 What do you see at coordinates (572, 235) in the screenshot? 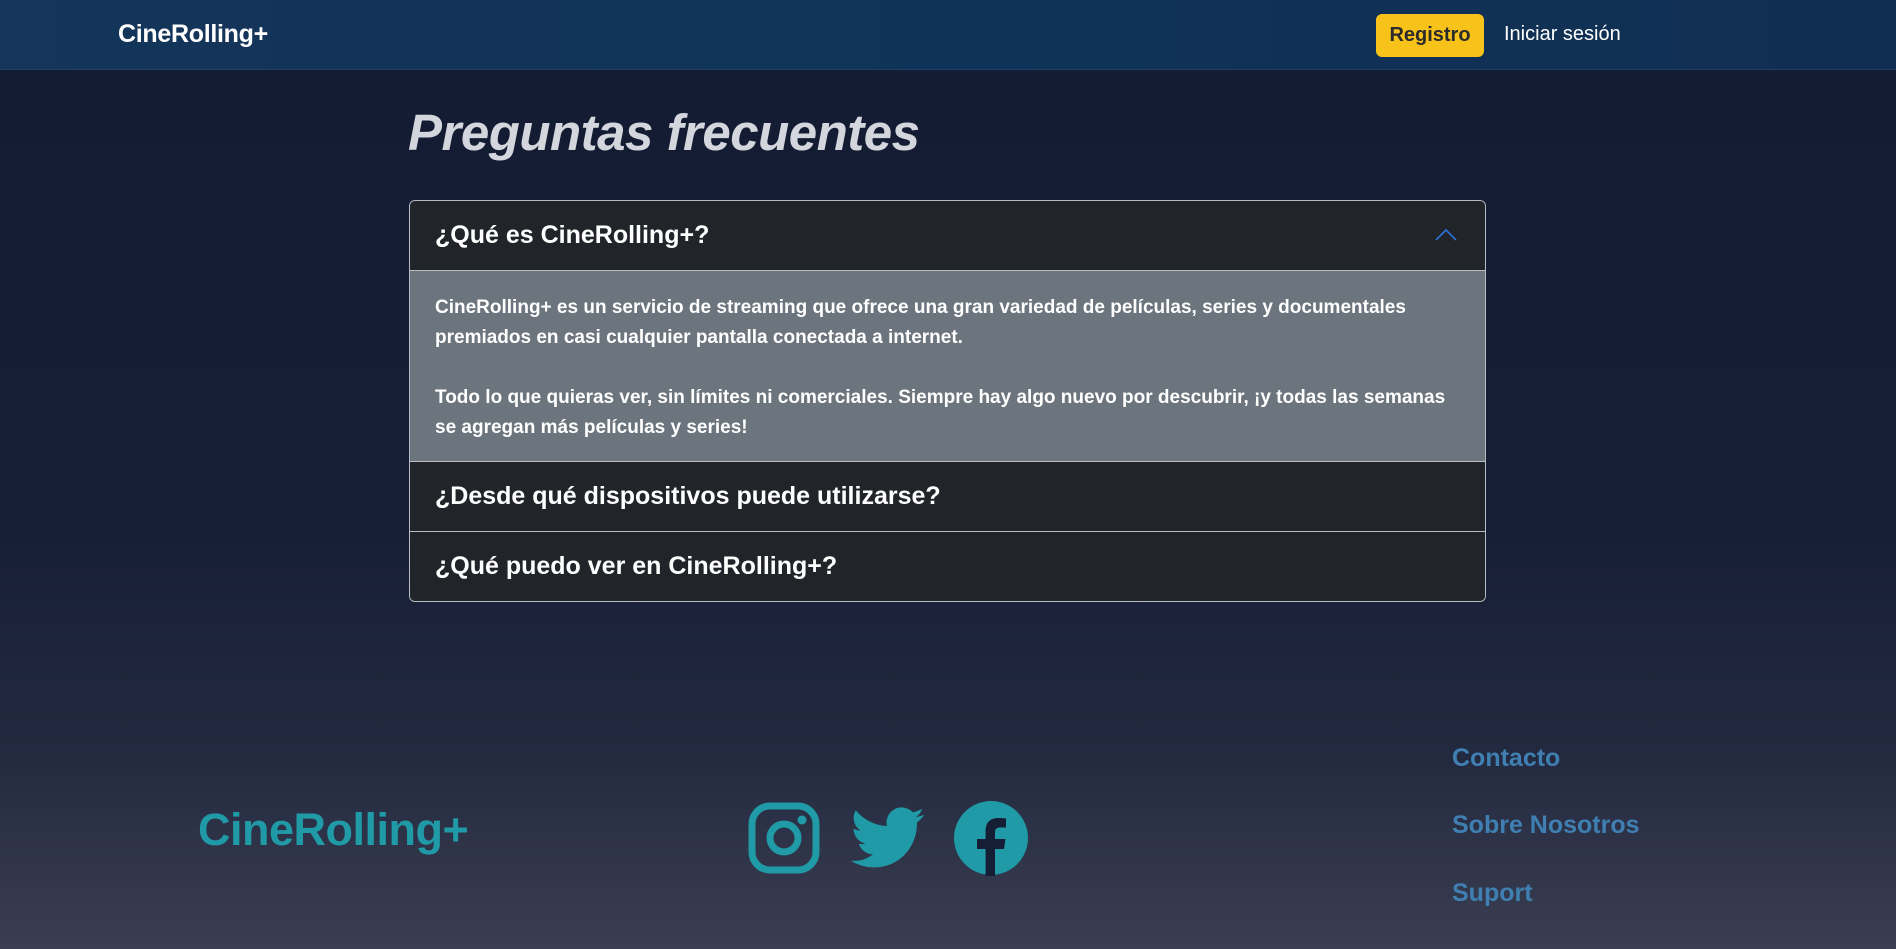
I see `faq-question-label: ¿Qué es CineRolling+?` at bounding box center [572, 235].